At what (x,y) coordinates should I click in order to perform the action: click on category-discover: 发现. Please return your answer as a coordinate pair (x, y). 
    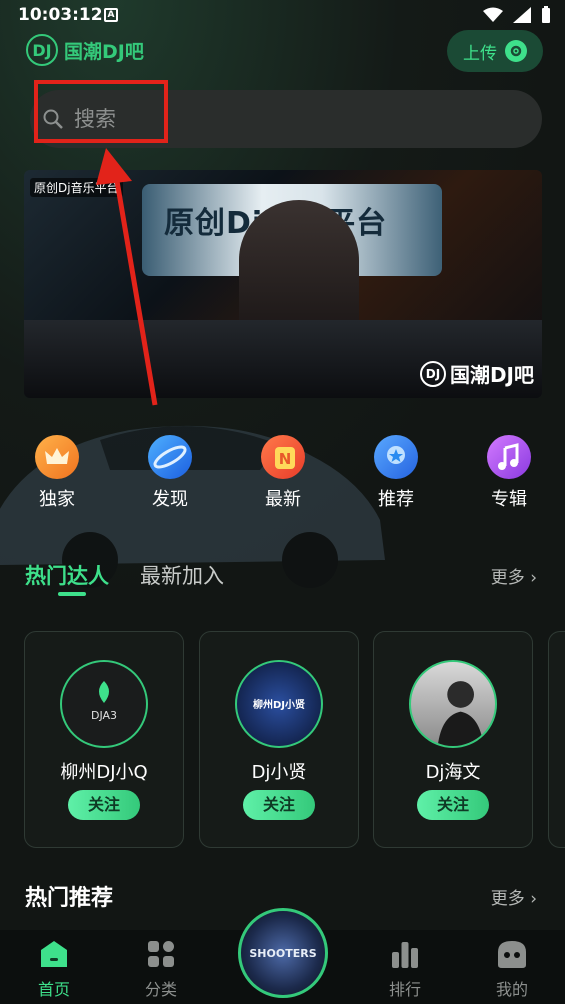
    Looking at the image, I should click on (170, 473).